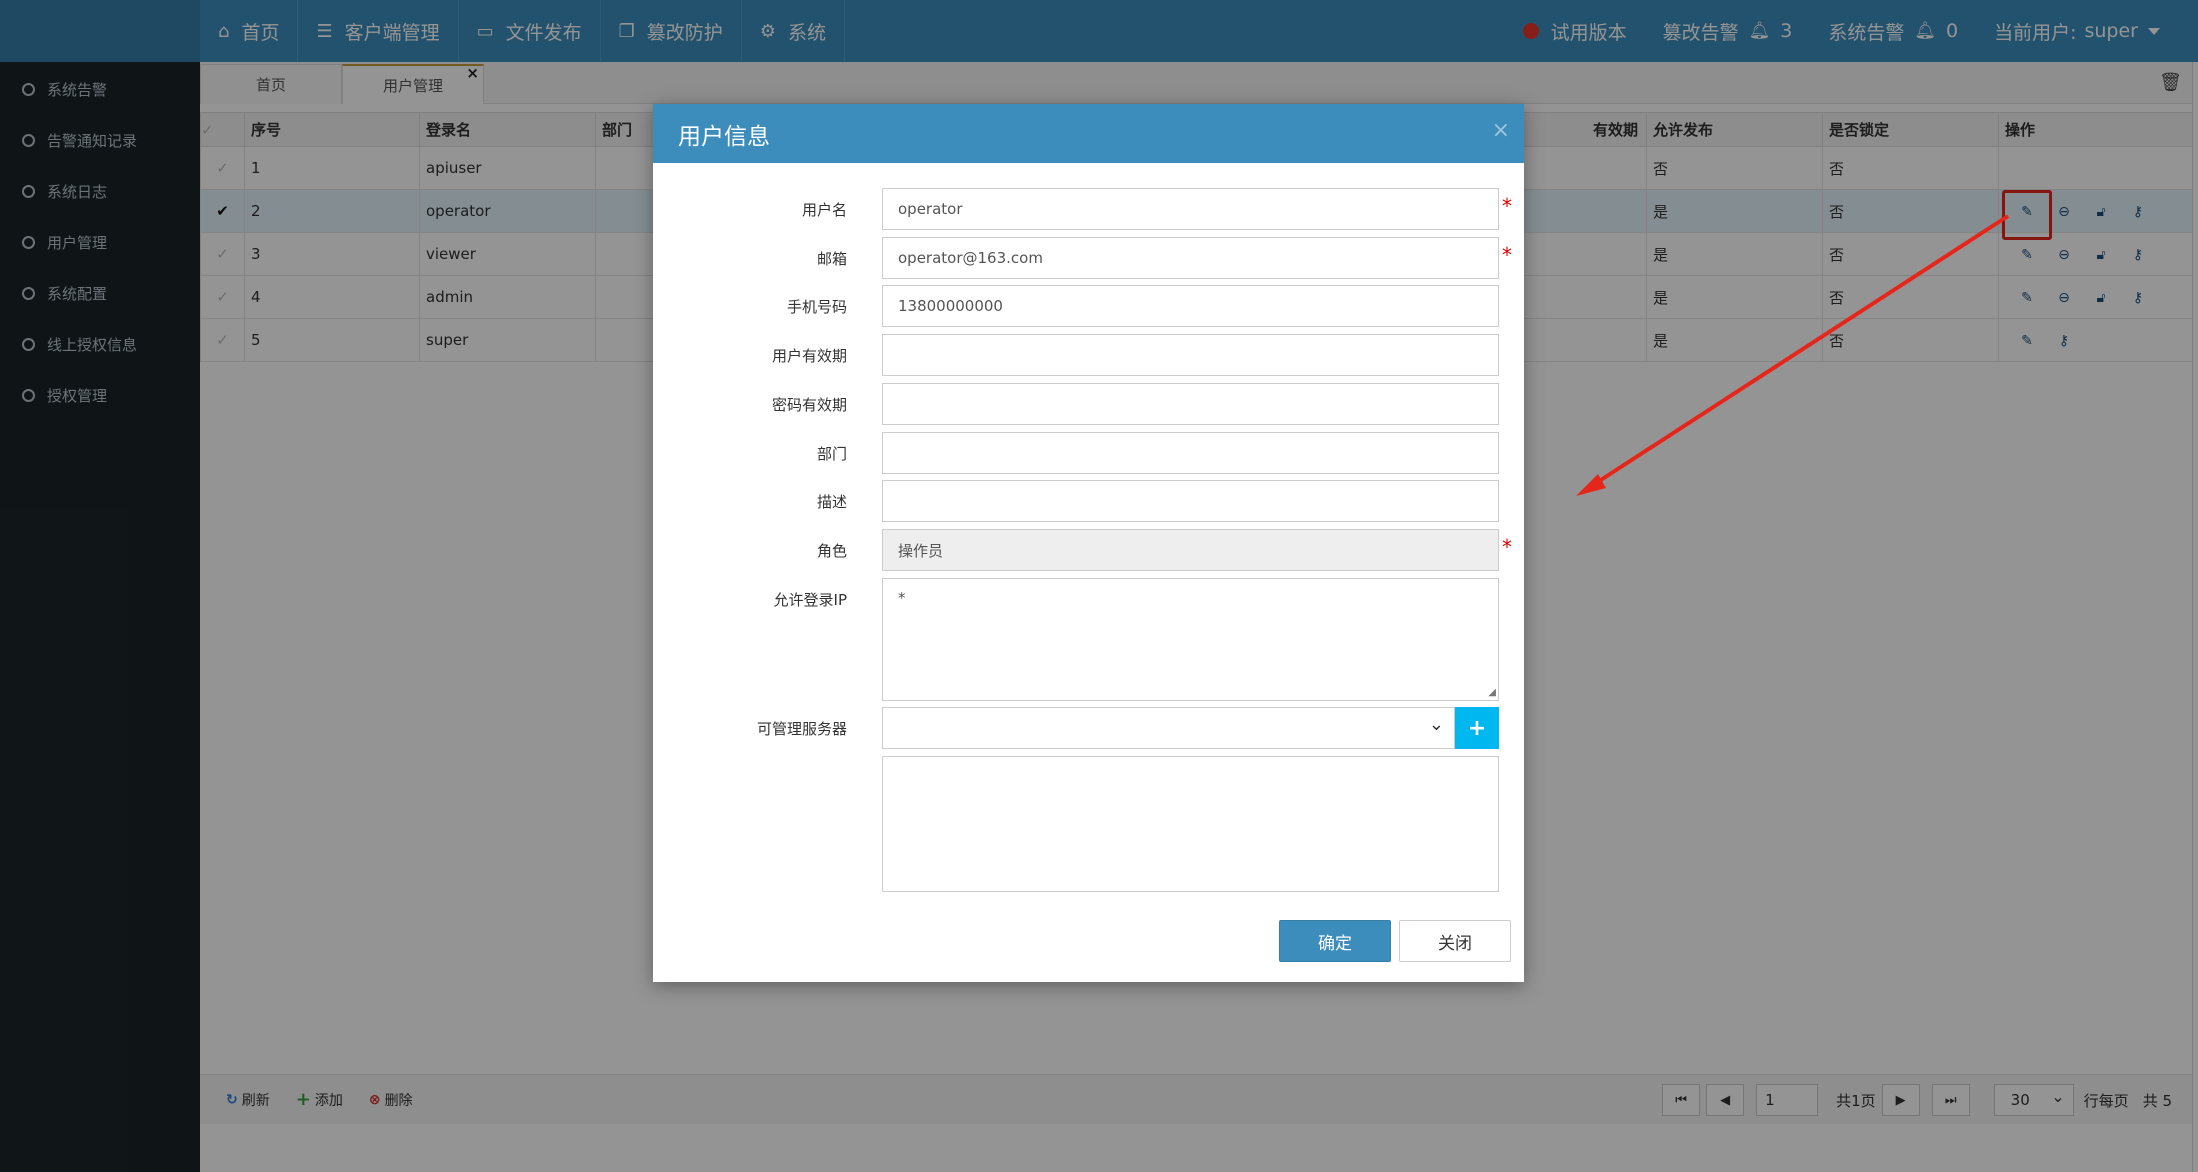  Describe the element at coordinates (1501, 130) in the screenshot. I see `close-icon: ×` at that location.